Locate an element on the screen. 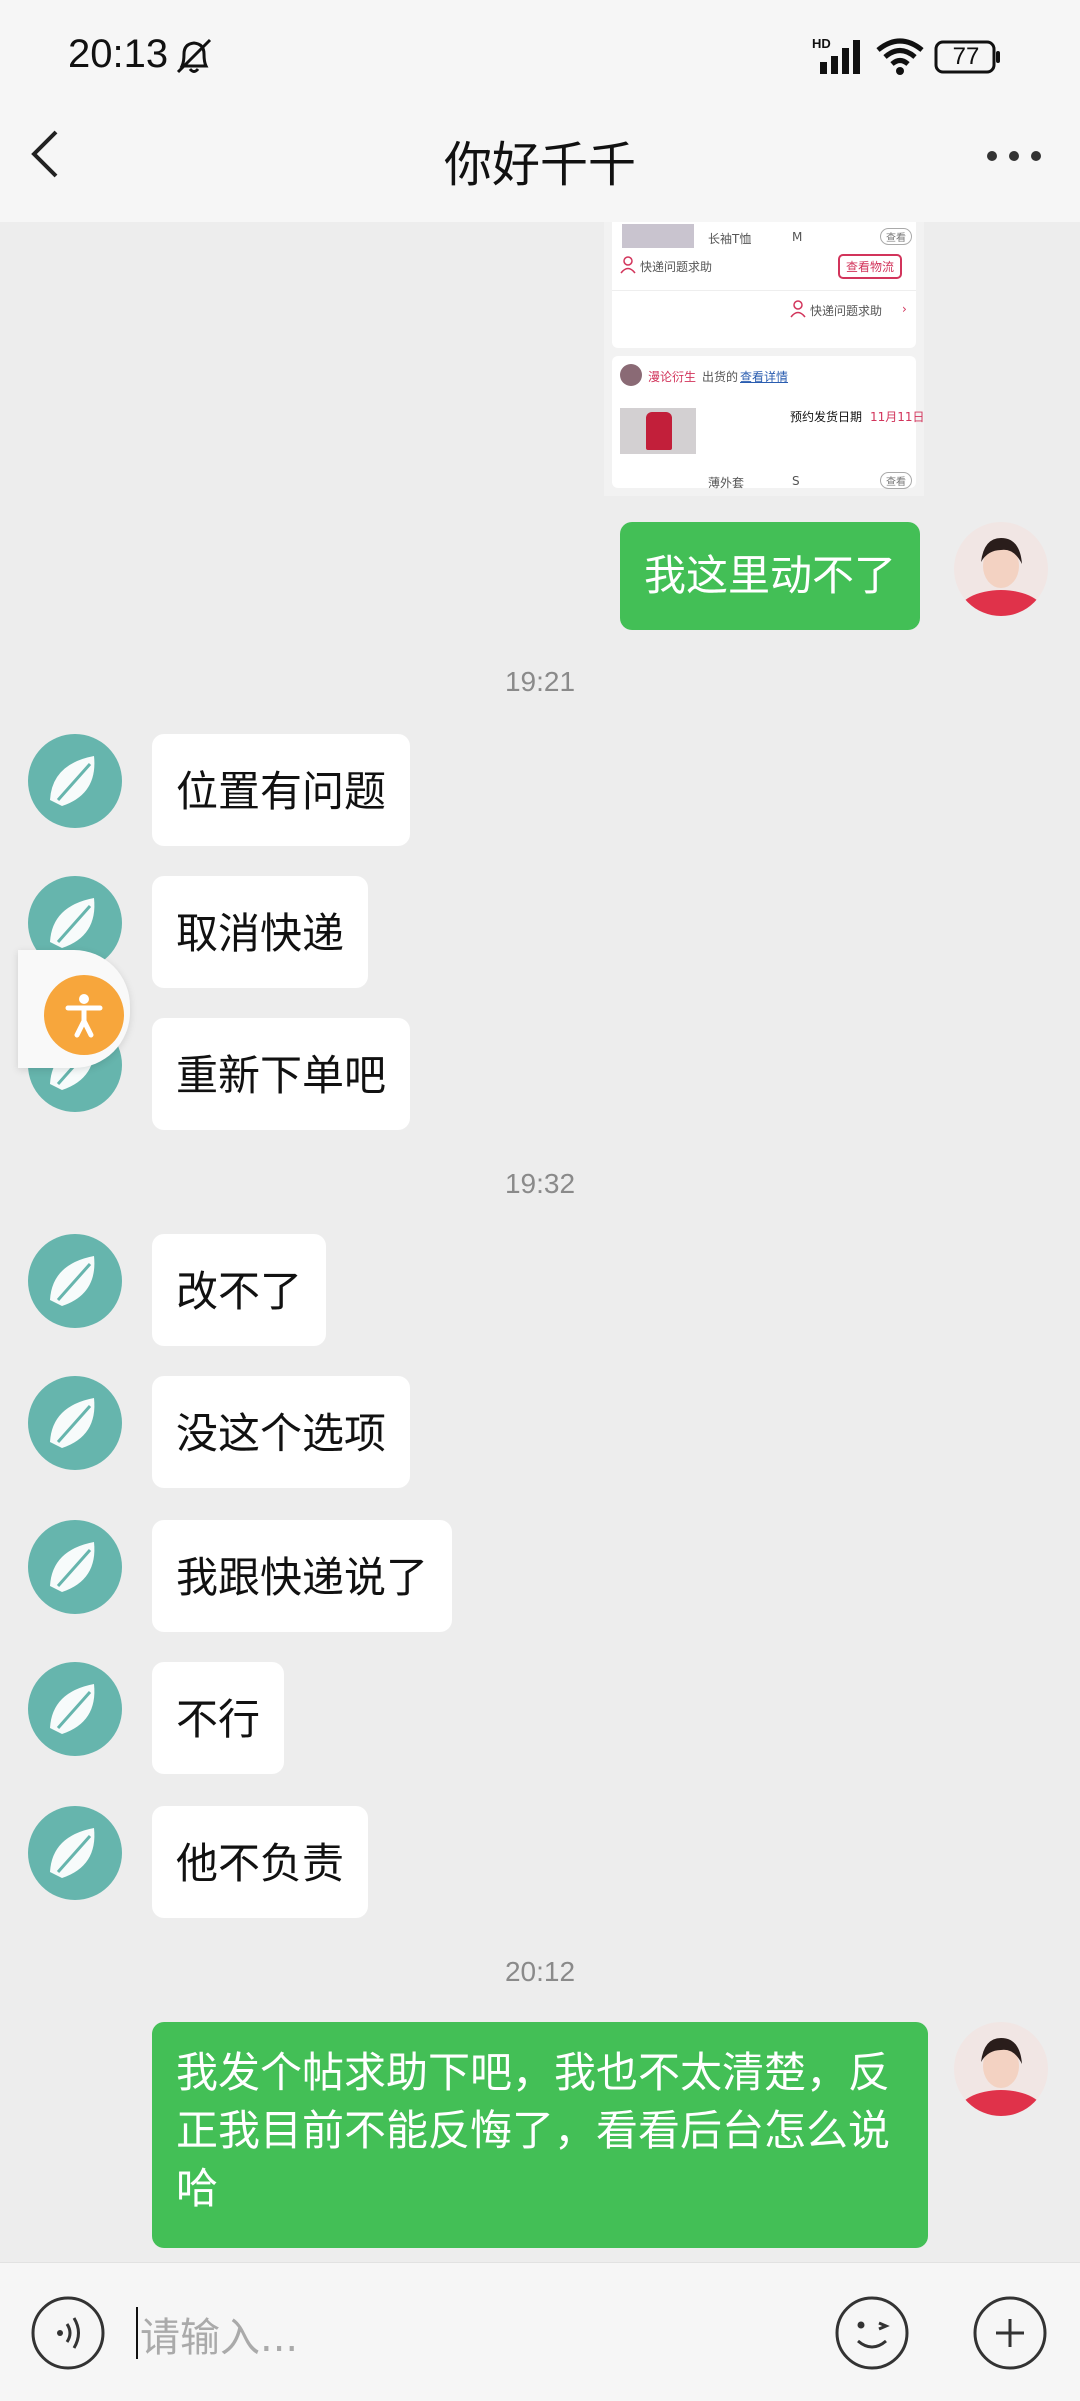 The image size is (1080, 2401). emoji-icon is located at coordinates (872, 2333).